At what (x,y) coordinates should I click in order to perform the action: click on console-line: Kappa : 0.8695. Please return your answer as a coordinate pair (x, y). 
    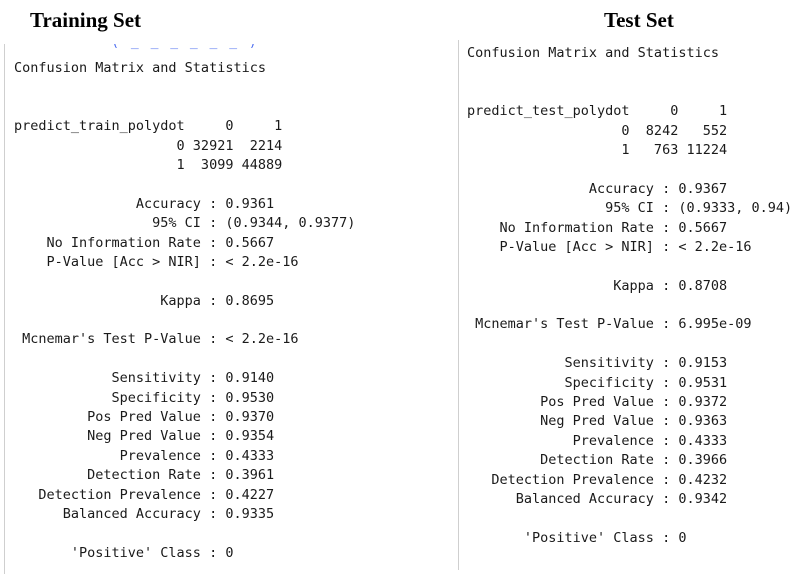
    Looking at the image, I should click on (144, 300).